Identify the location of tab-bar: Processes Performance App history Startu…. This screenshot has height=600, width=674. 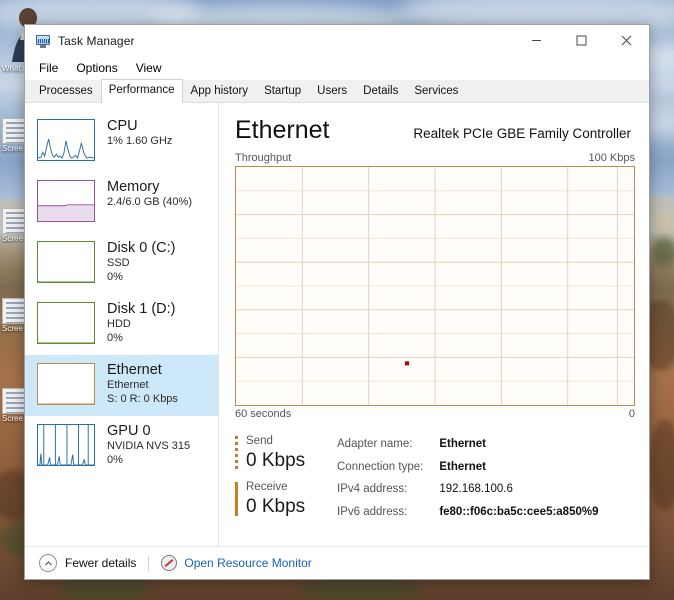
(337, 91).